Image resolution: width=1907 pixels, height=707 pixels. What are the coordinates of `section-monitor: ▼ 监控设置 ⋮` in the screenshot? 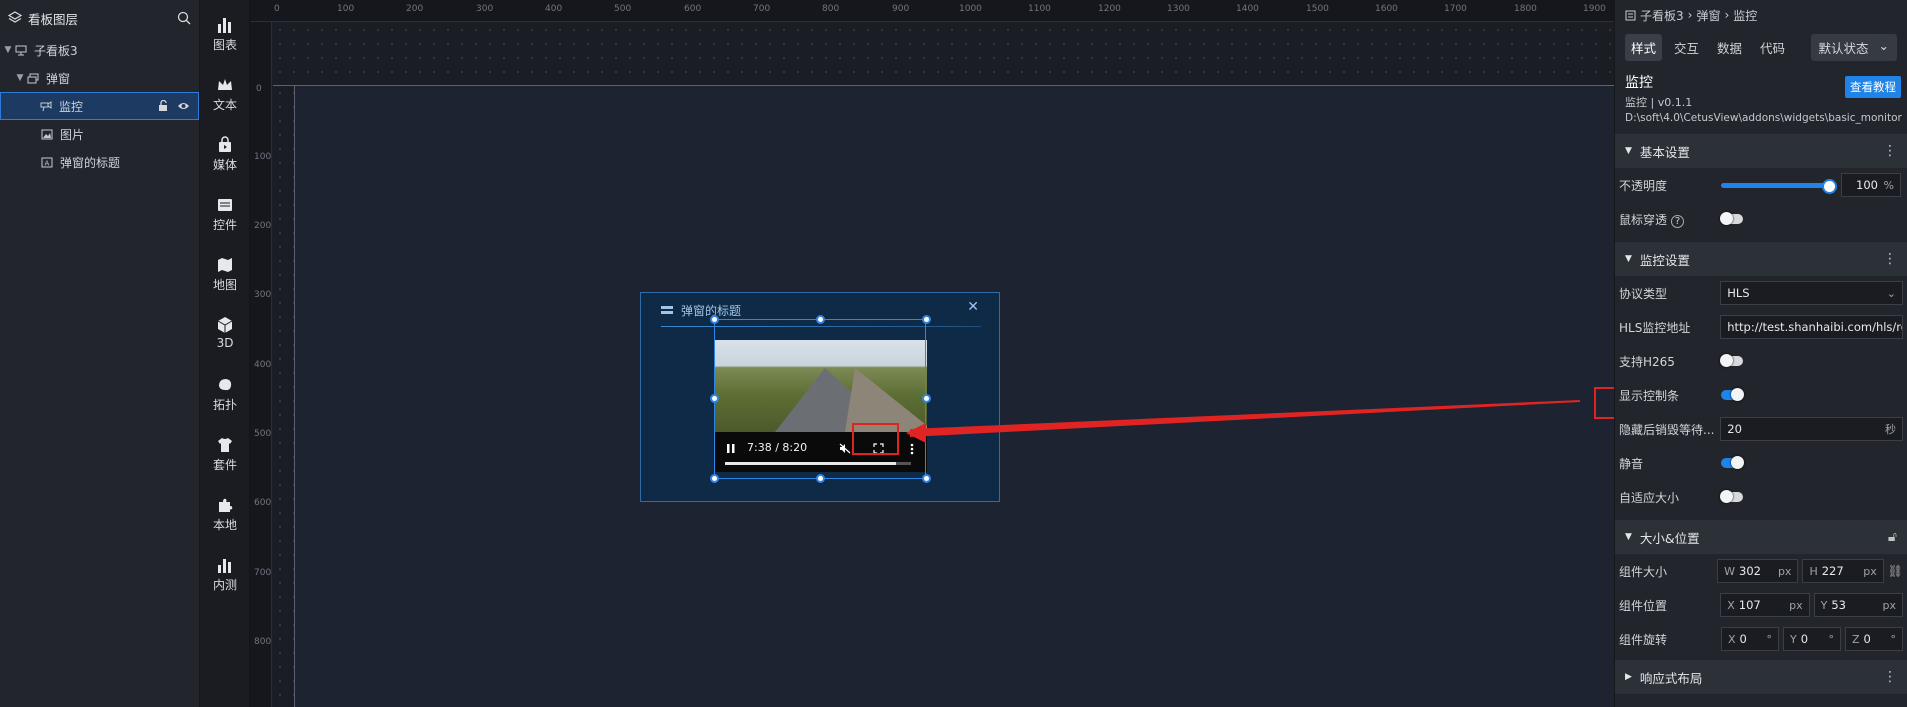 It's located at (1761, 259).